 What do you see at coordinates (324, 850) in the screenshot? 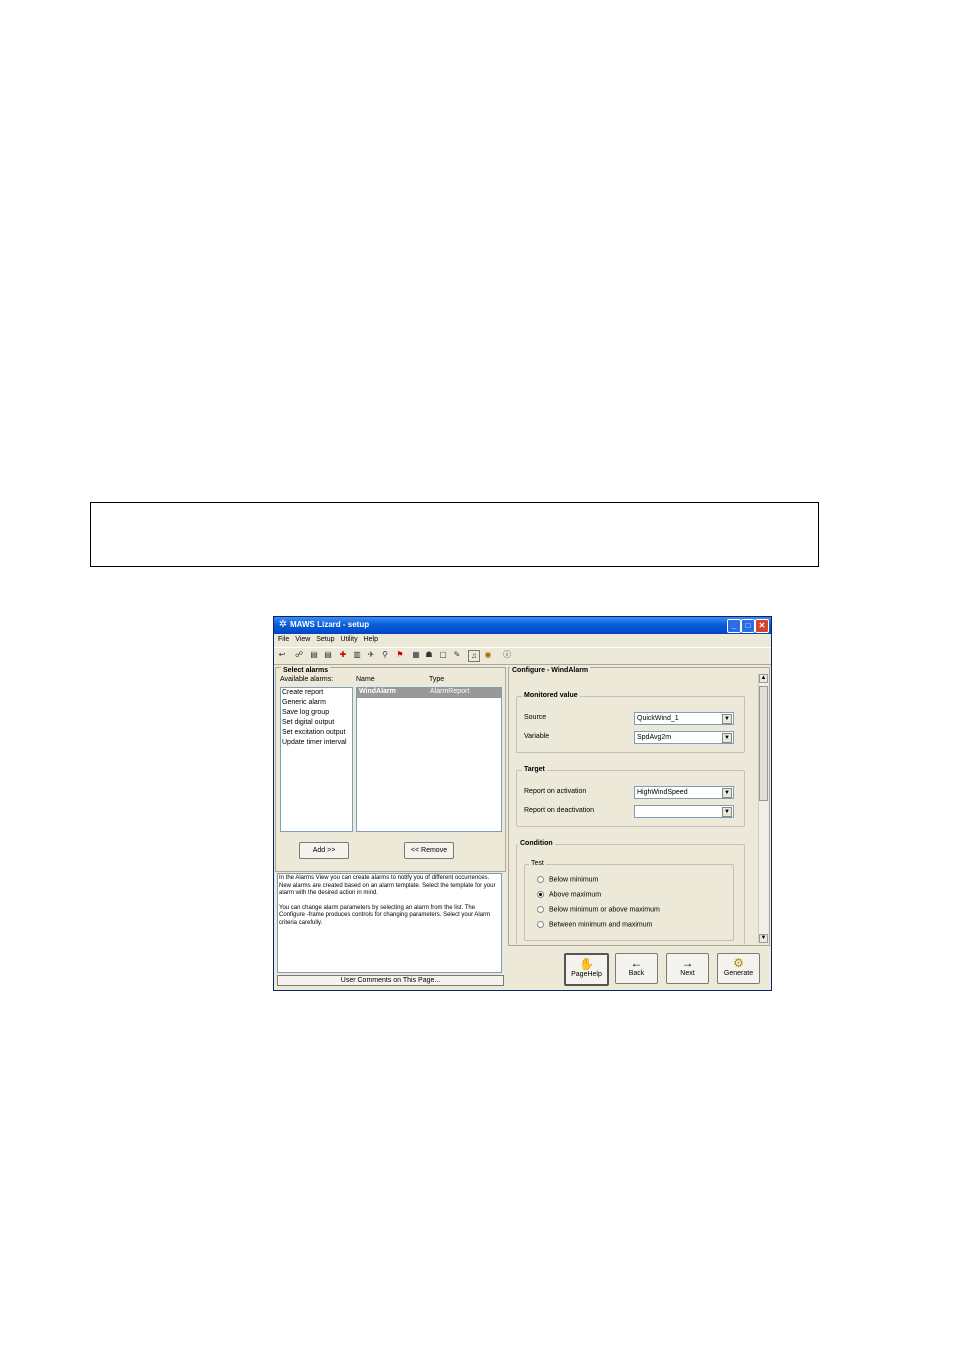
I see `add-button: Add >>` at bounding box center [324, 850].